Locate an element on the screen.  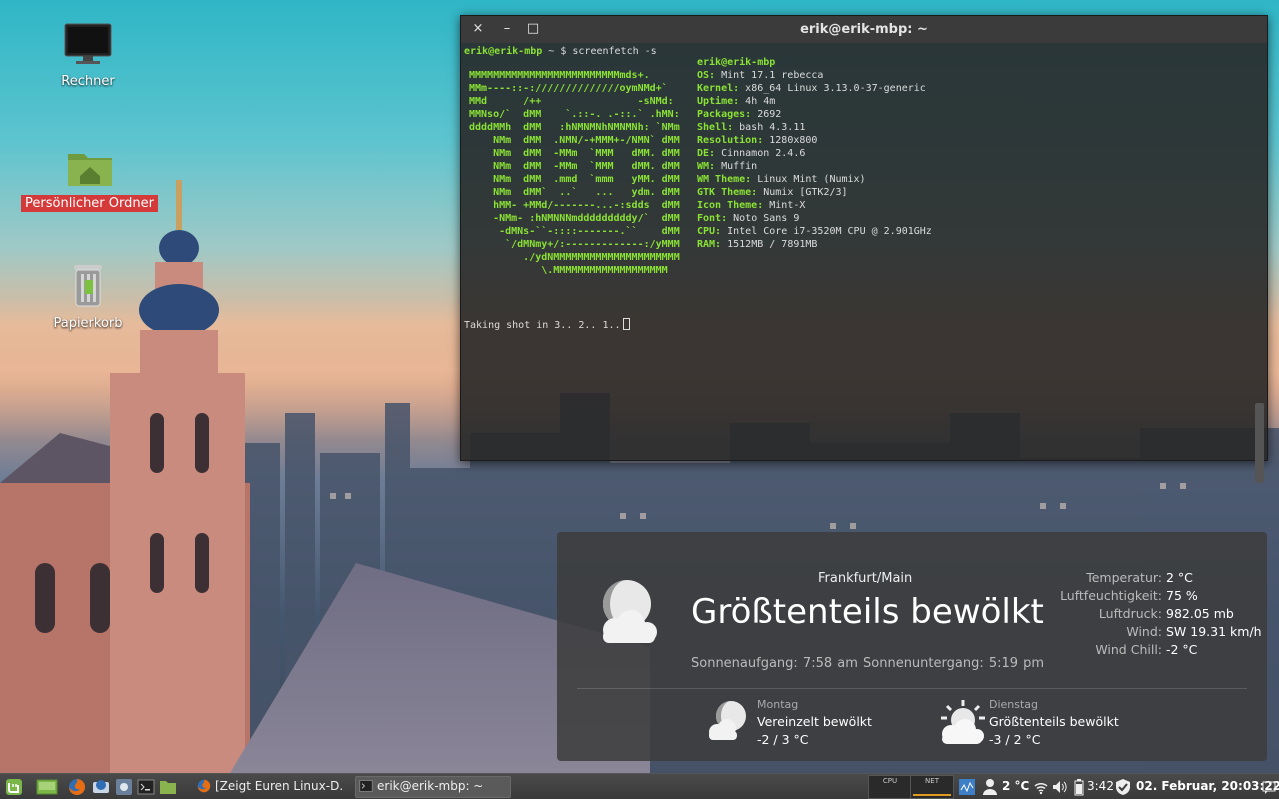
thunderbird-icon is located at coordinates (101, 787).